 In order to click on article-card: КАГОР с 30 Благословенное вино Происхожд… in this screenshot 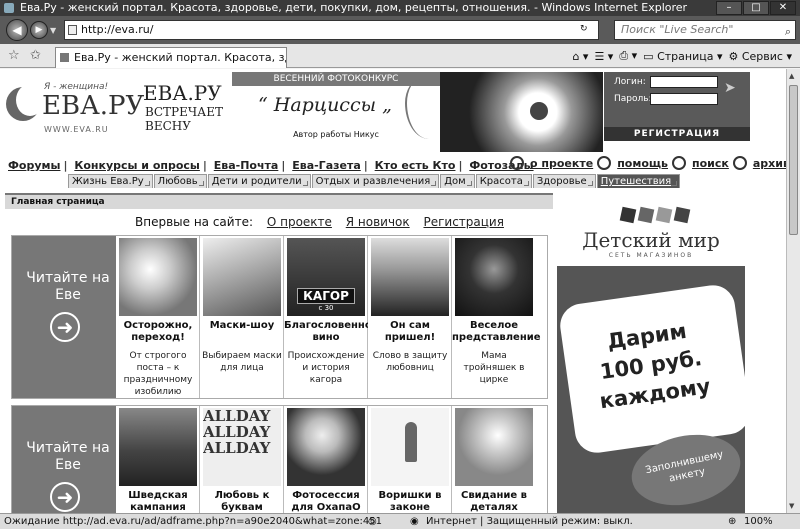, I will do `click(331, 317)`.